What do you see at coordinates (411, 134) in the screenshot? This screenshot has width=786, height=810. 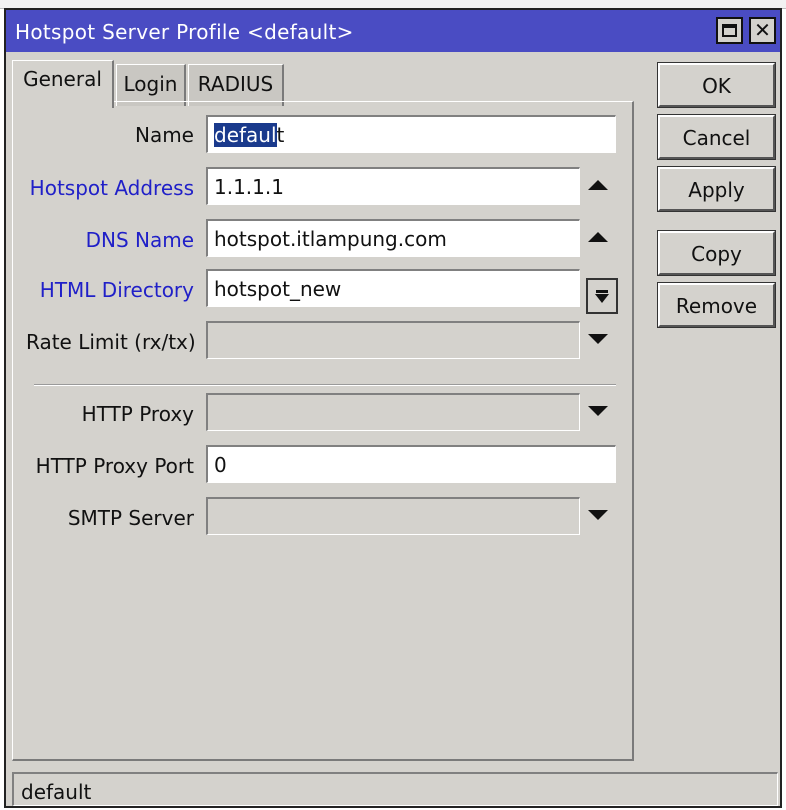 I see `name-field: default` at bounding box center [411, 134].